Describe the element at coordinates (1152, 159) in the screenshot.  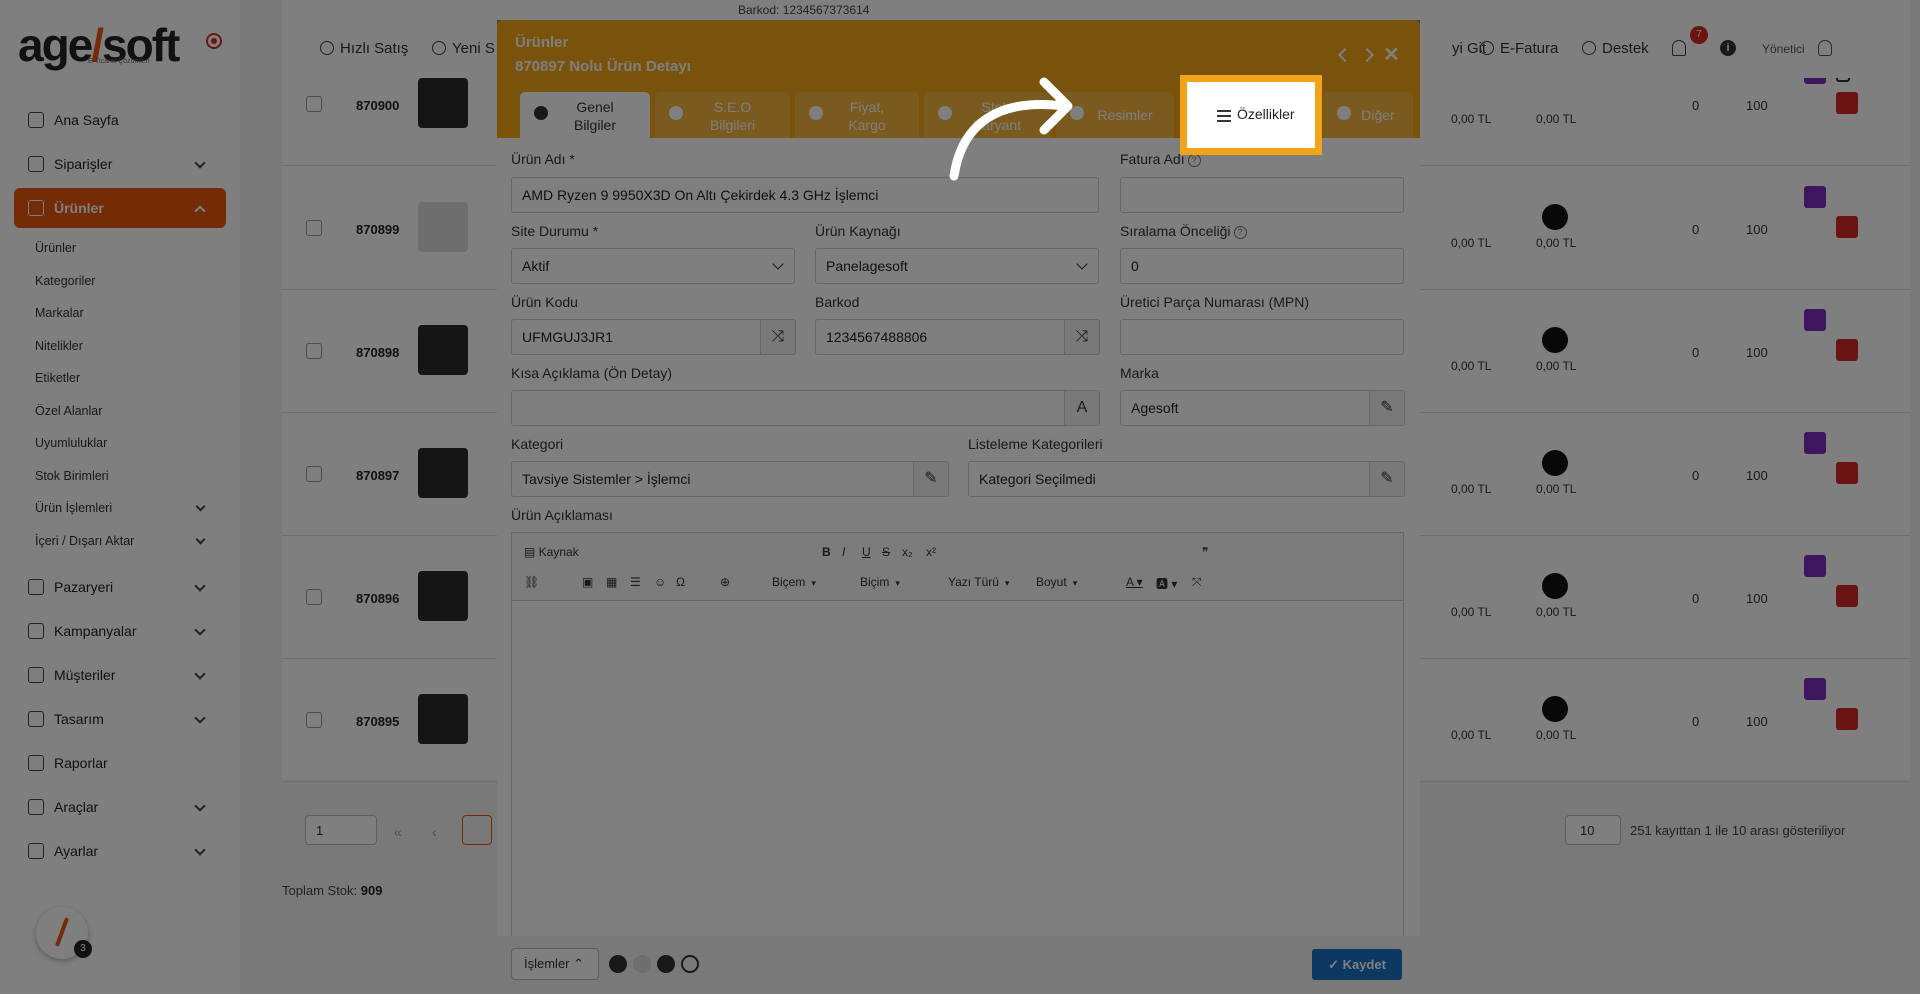
I see `invoice-name-label-text: Fatura Adı` at that location.